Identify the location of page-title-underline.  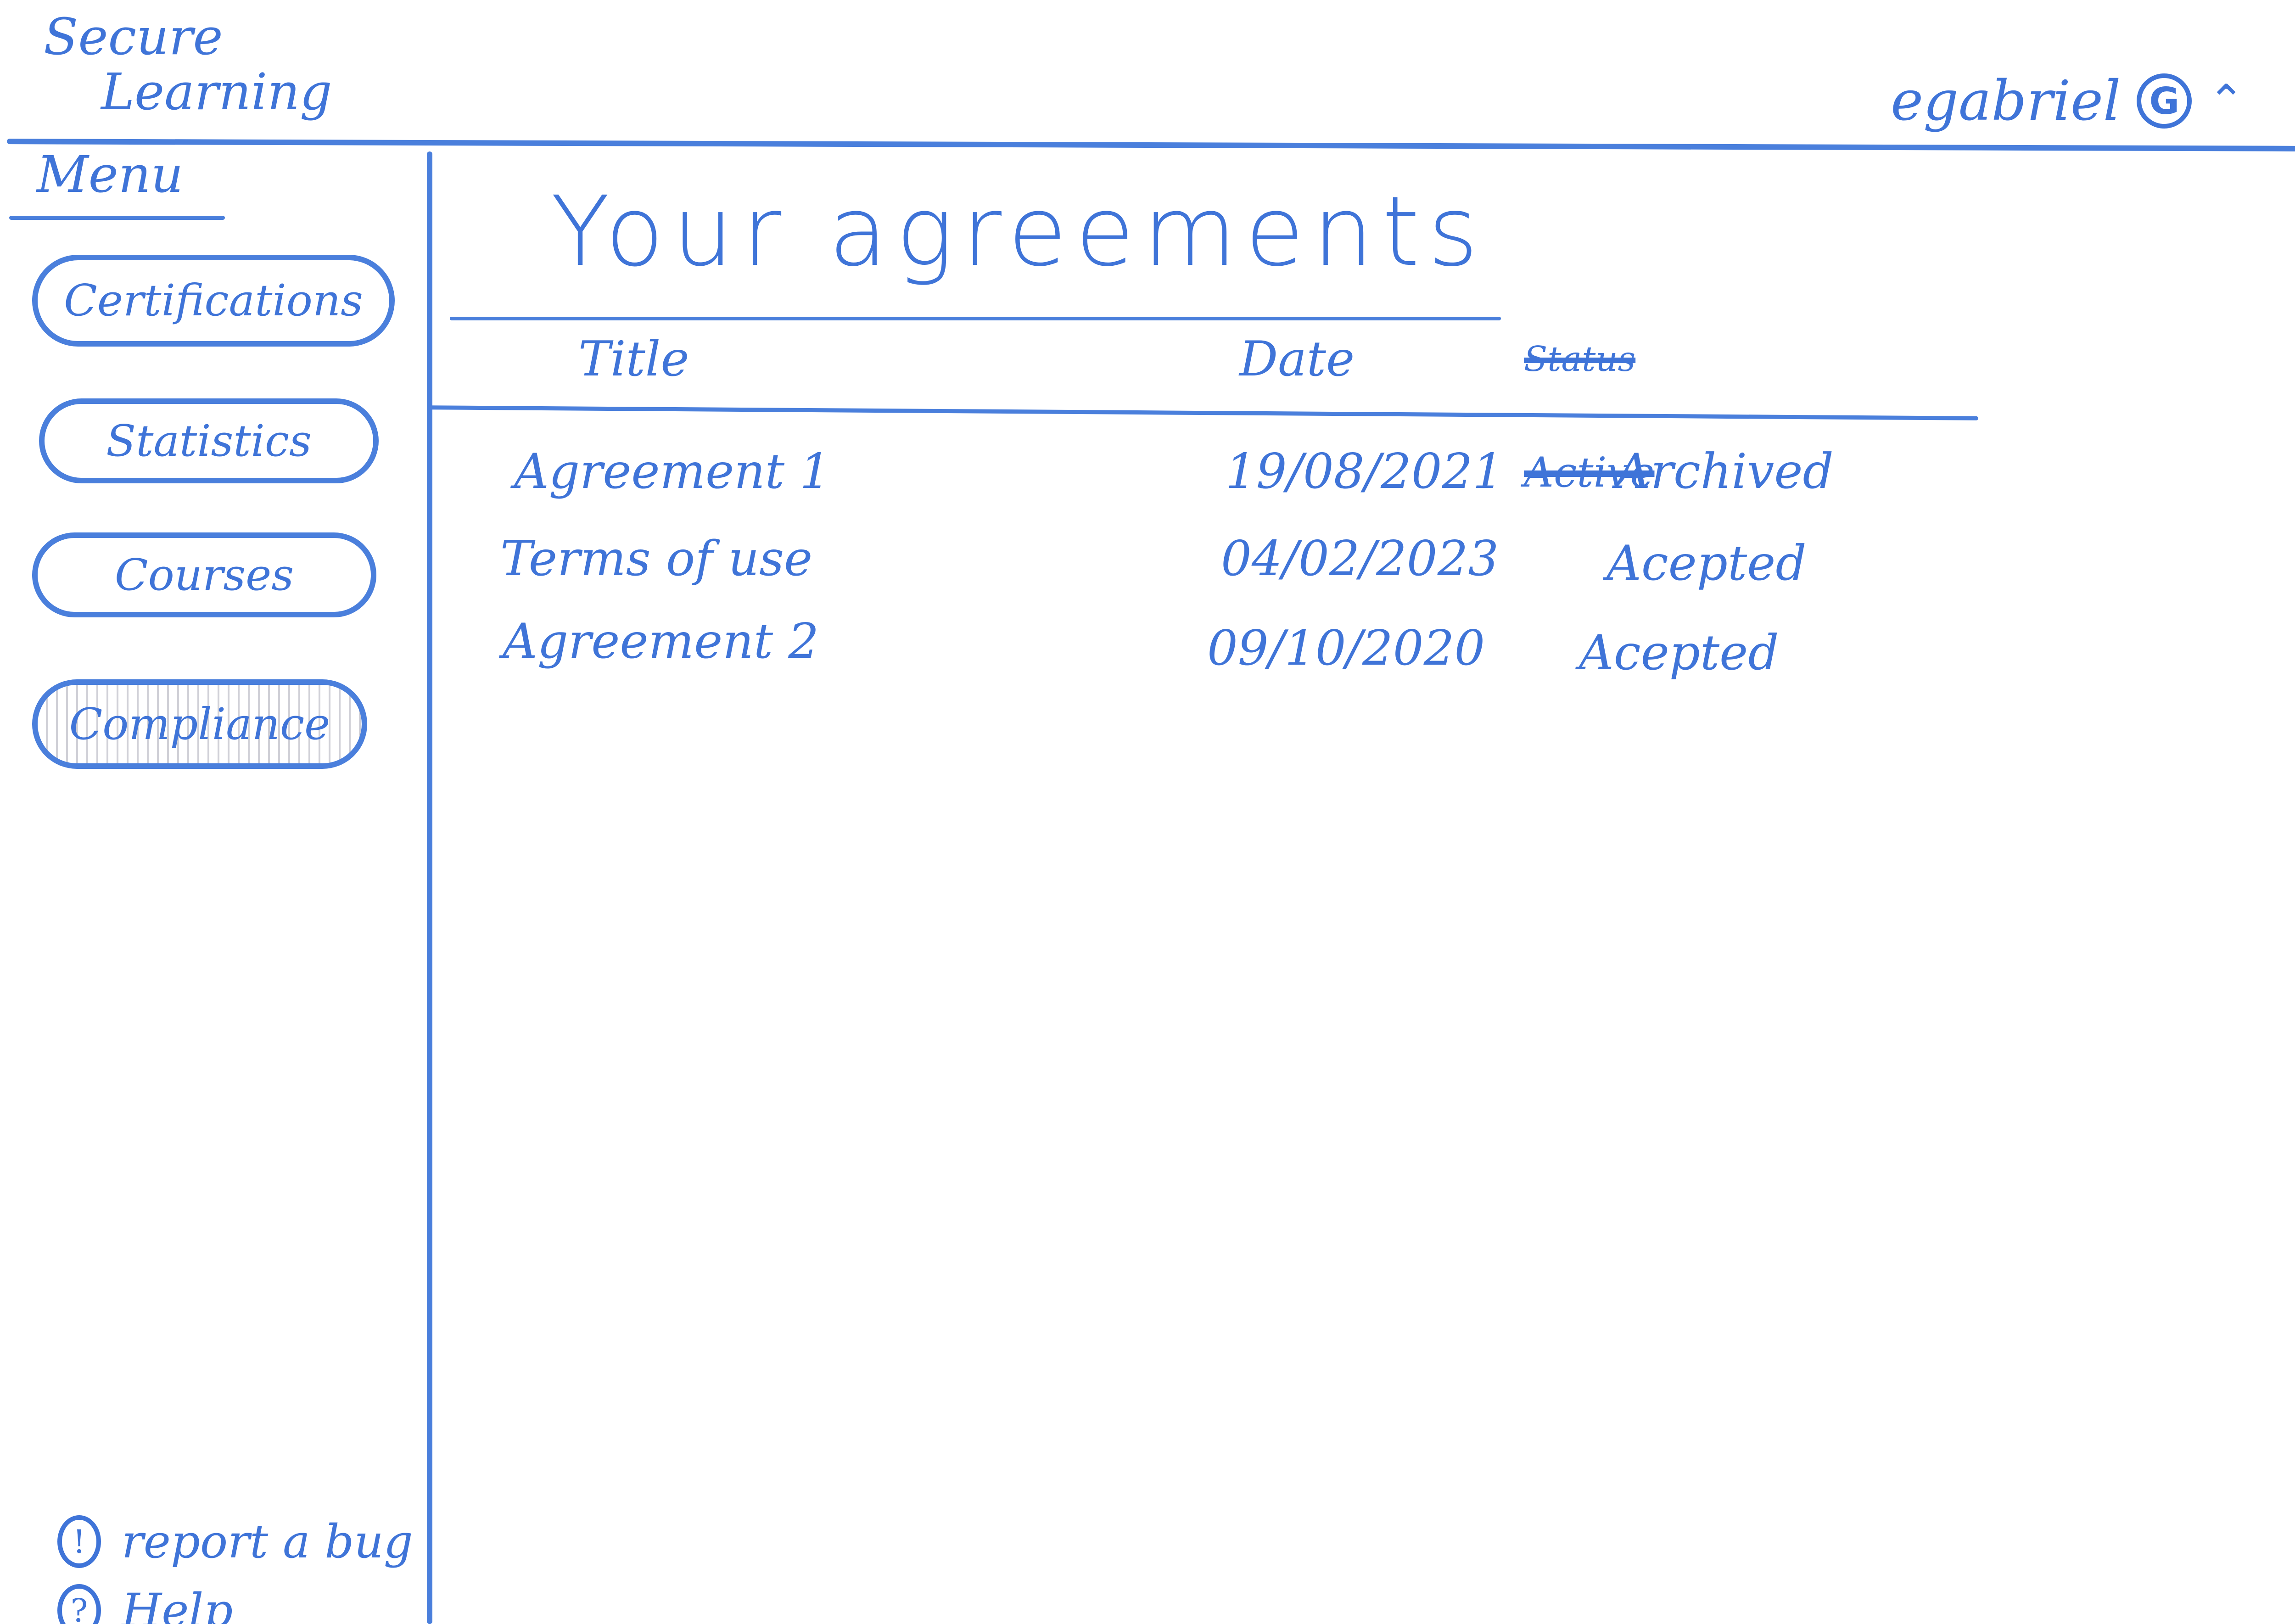
(976, 318).